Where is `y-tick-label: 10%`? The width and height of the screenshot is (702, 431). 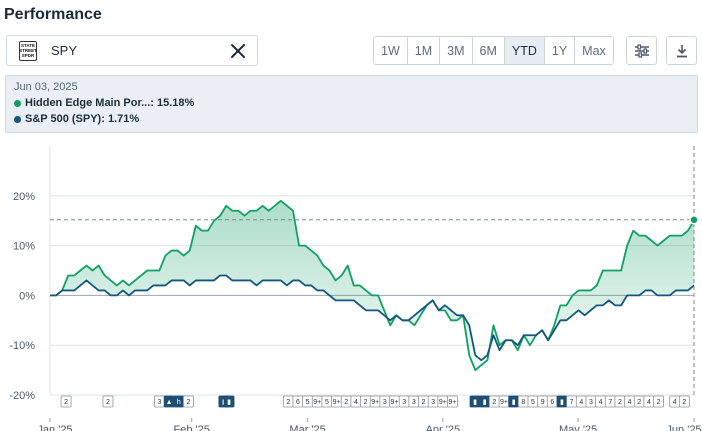 y-tick-label: 10% is located at coordinates (24, 247).